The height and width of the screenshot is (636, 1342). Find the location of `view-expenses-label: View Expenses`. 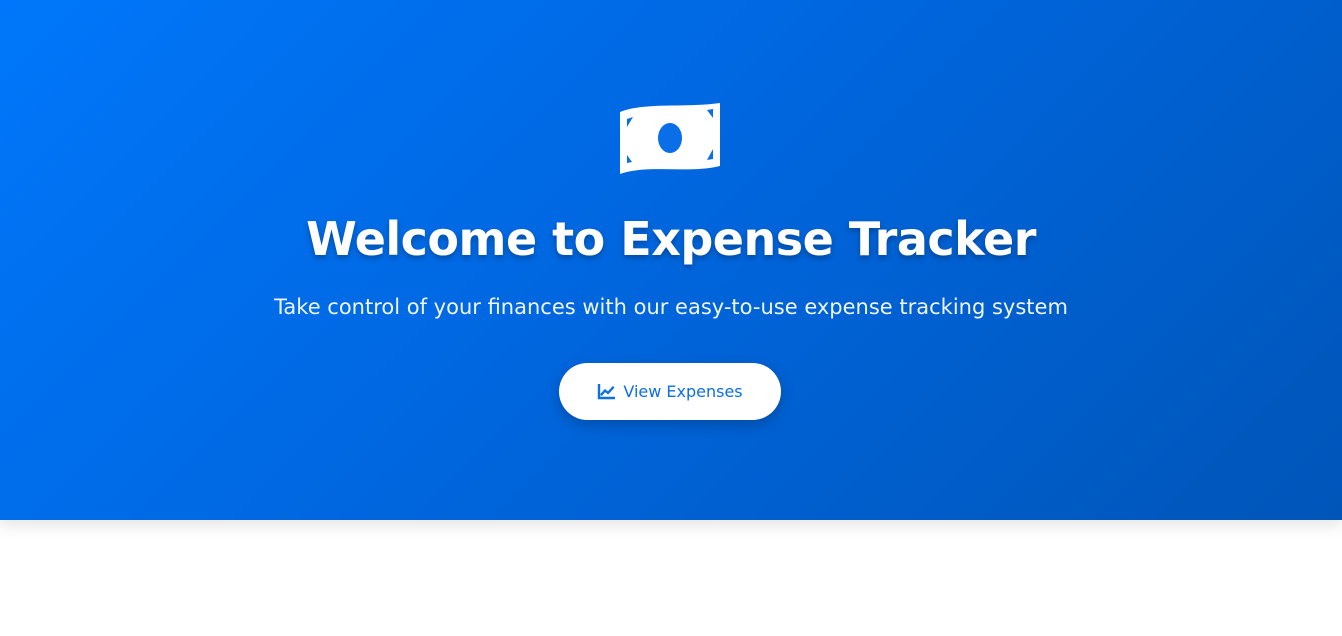

view-expenses-label: View Expenses is located at coordinates (683, 391).